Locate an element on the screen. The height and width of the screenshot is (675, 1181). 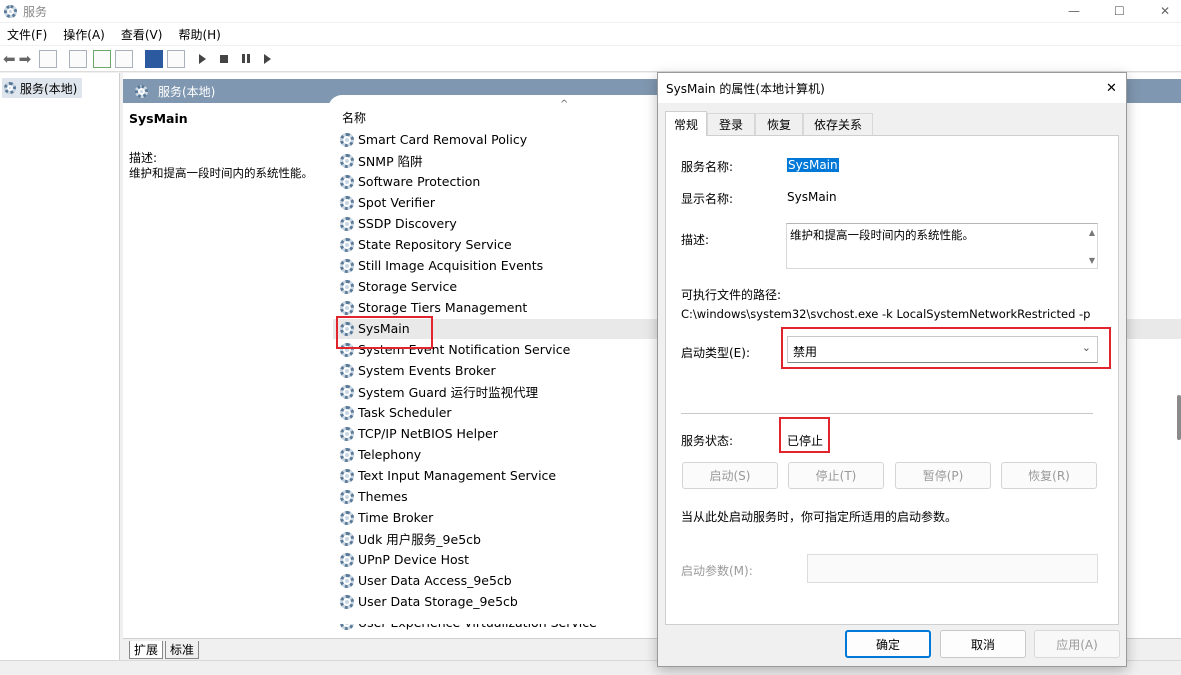
forward-arrow-icon: ➡ is located at coordinates (25, 59).